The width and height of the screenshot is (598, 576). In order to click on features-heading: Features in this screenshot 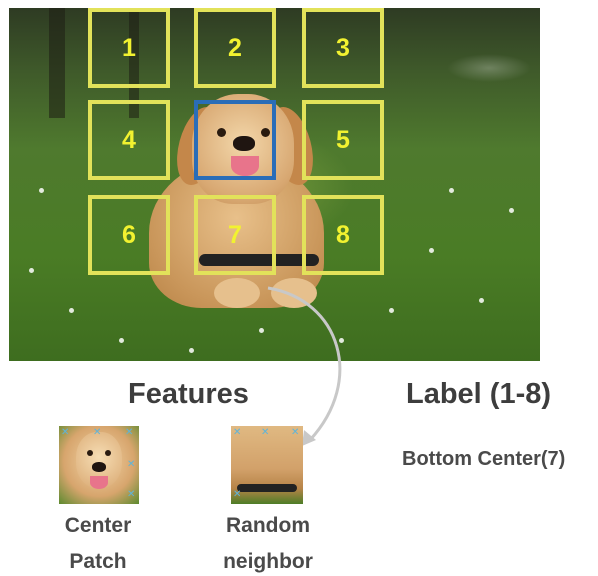, I will do `click(188, 394)`.